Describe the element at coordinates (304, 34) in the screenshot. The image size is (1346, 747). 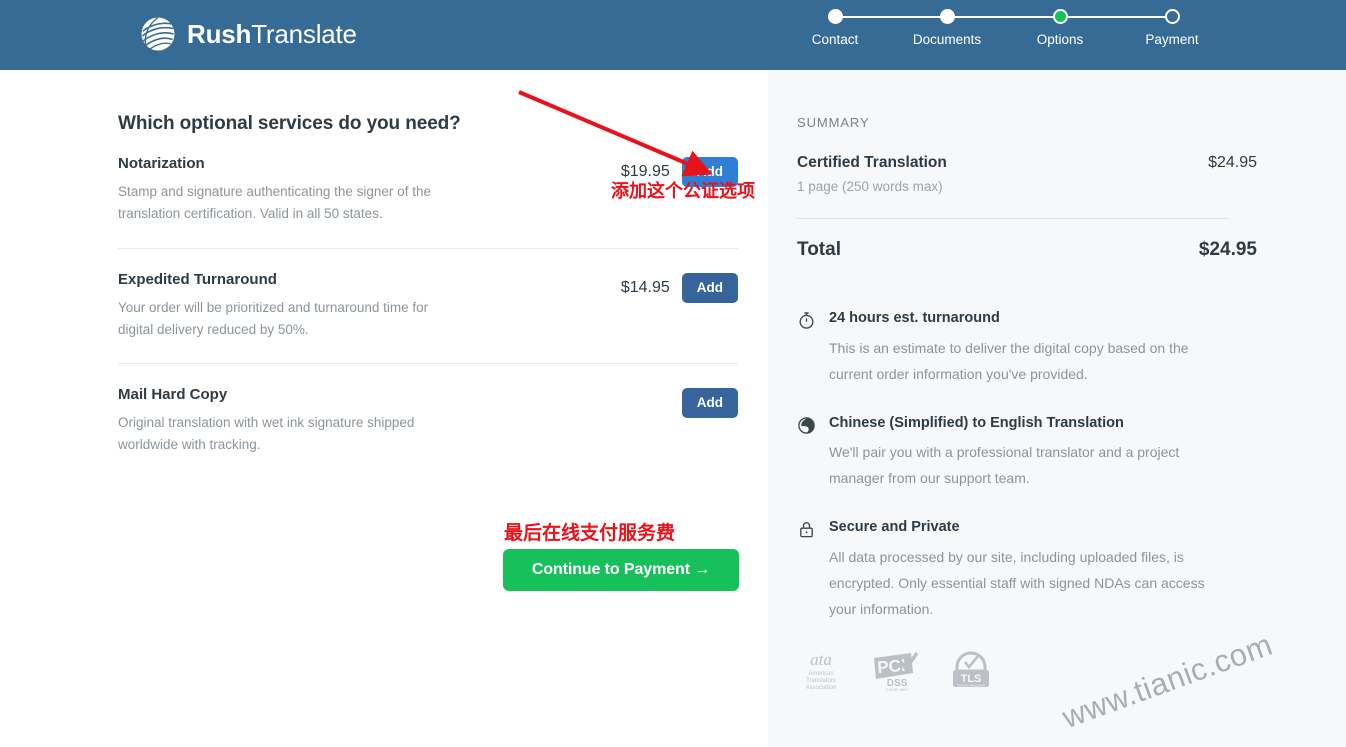
I see `brand-name-light: Translate` at that location.